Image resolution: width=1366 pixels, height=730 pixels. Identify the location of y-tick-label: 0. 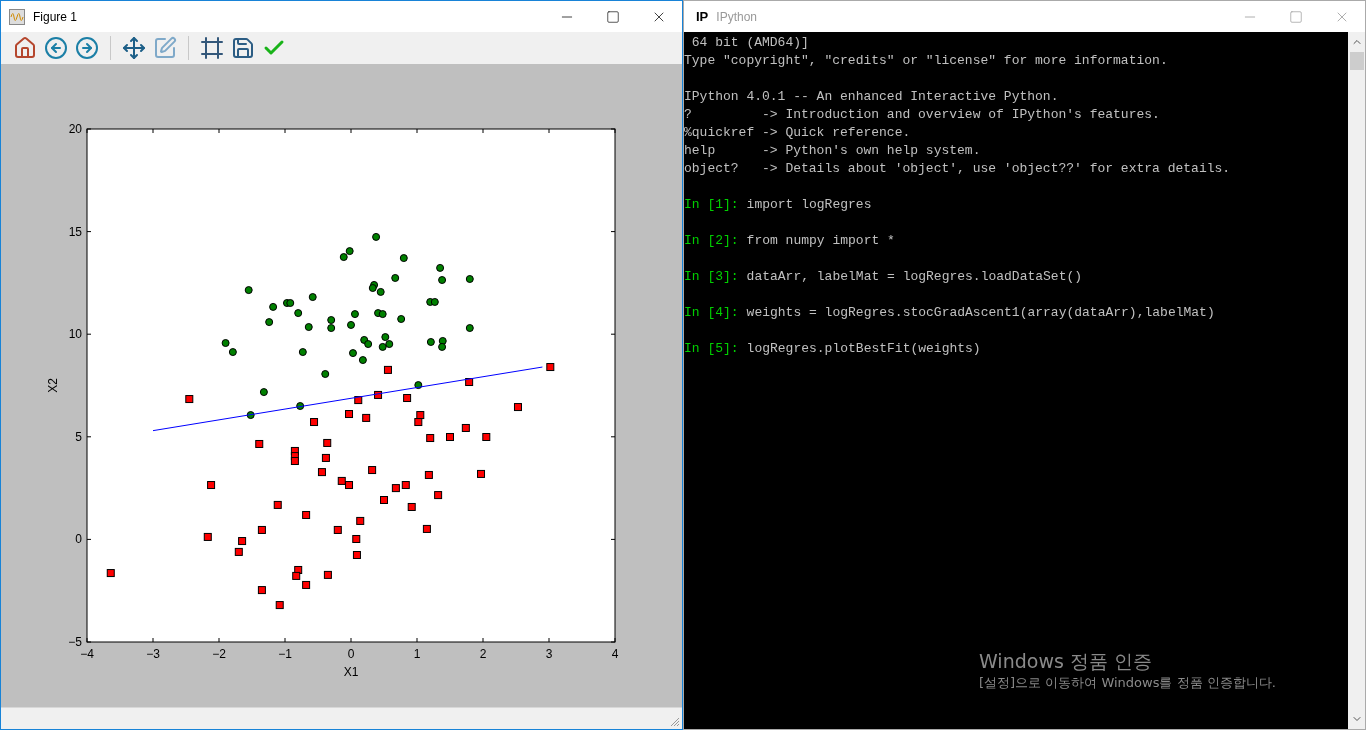
(78, 539).